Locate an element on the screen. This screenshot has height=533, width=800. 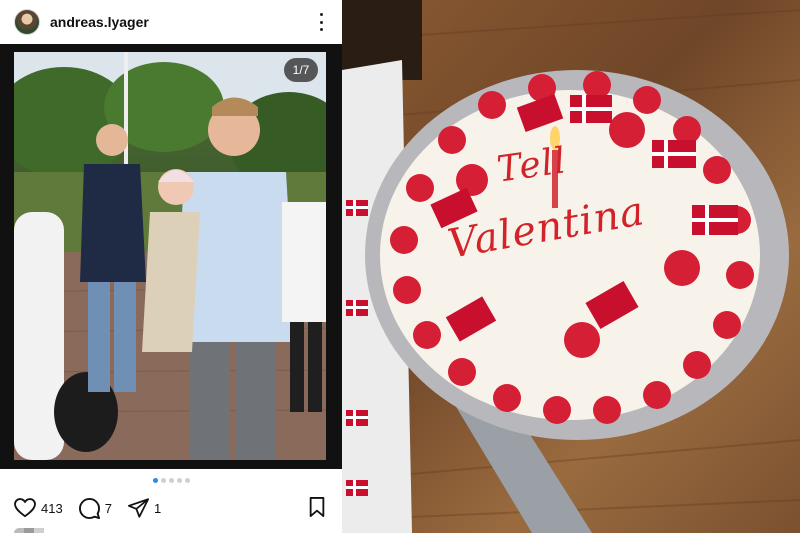
shares-count: 1 is located at coordinates (157, 508).